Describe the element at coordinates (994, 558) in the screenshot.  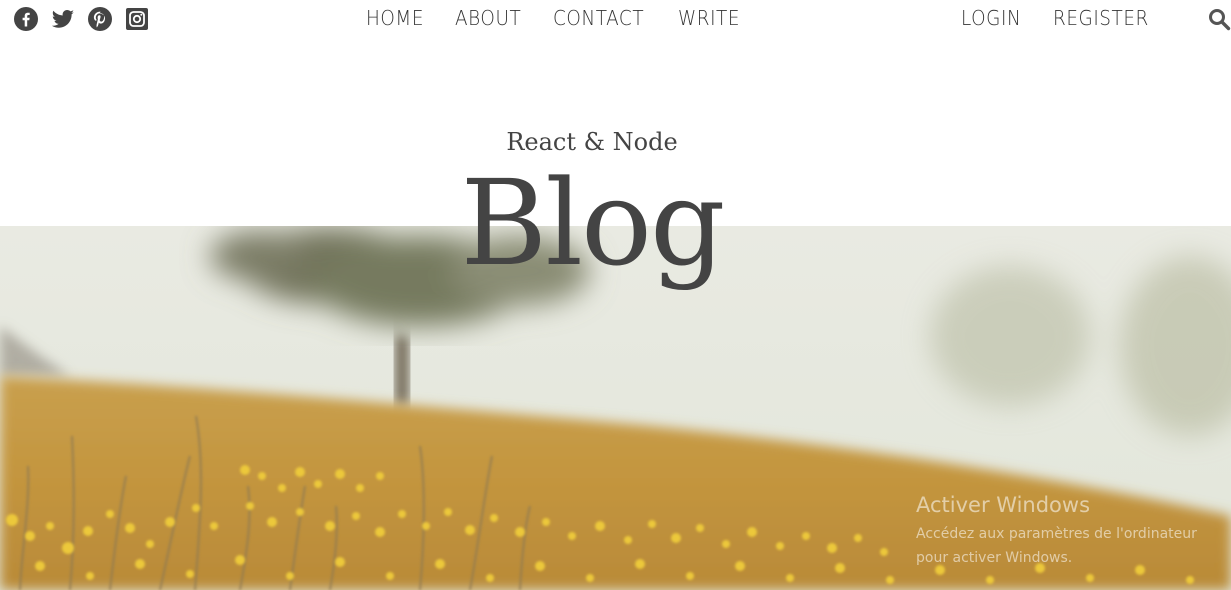
I see `watermark-line-2: pour activer Windows.` at that location.